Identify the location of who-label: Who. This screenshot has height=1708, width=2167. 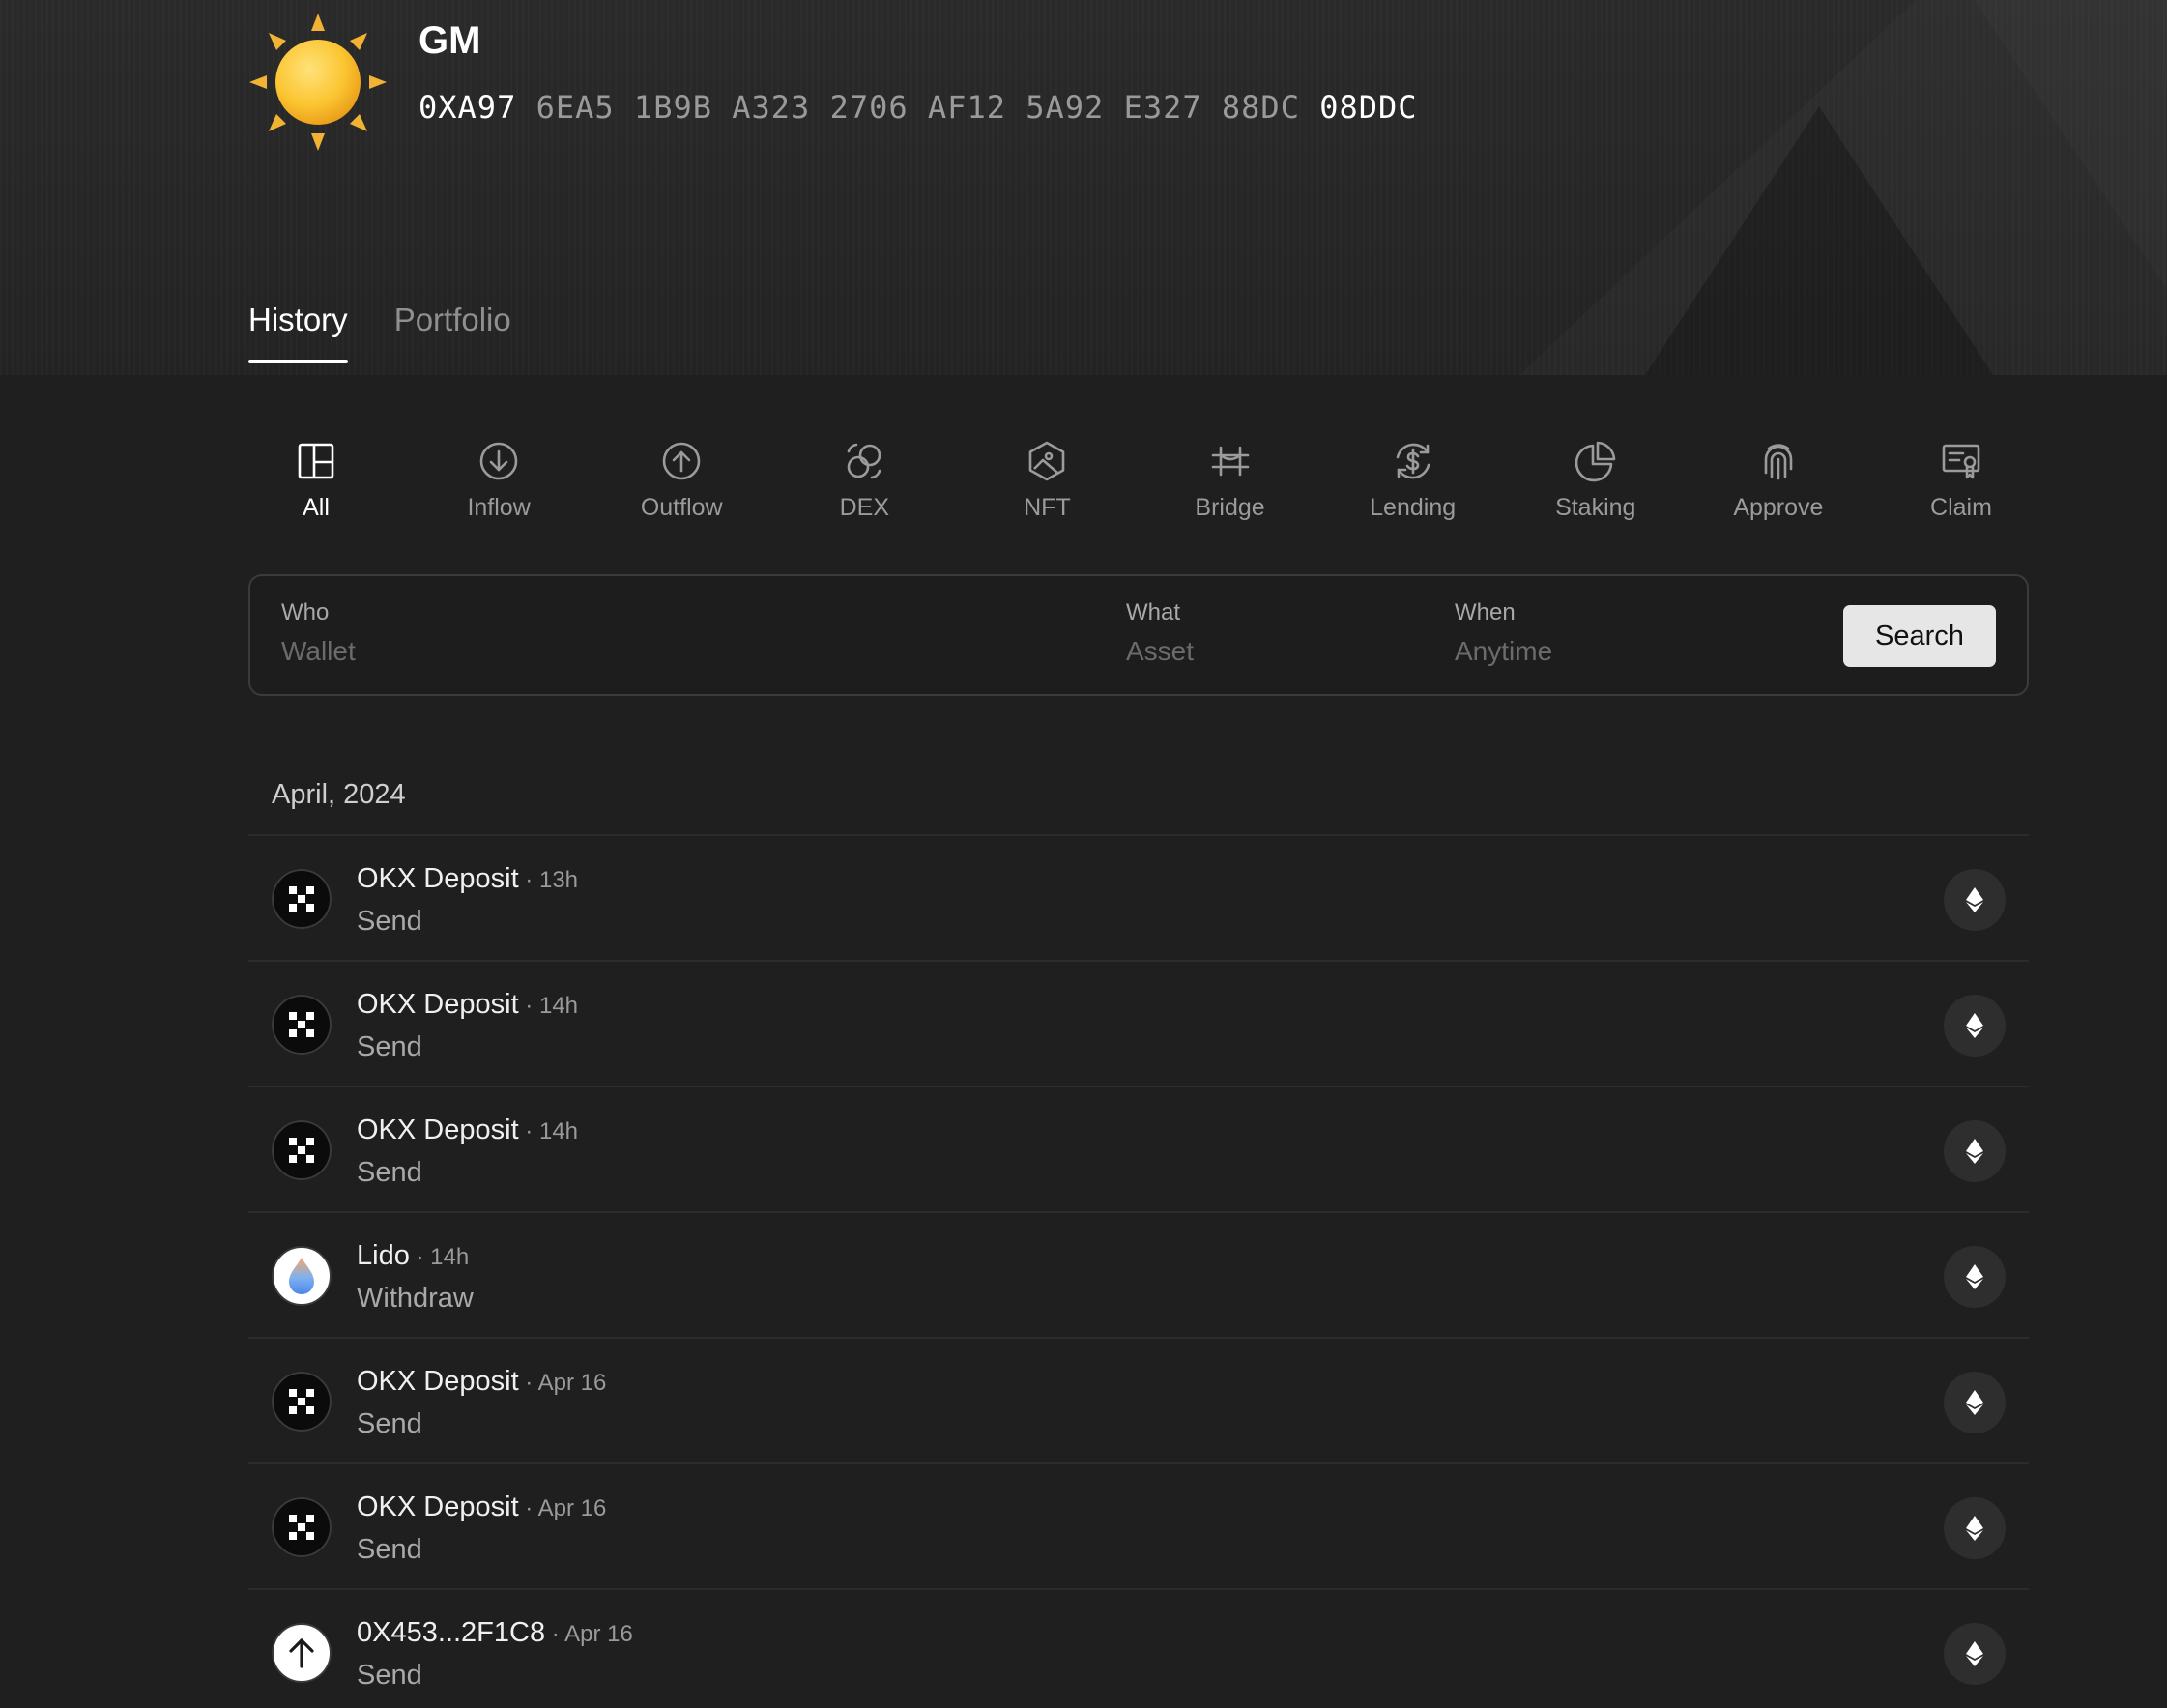
(305, 612).